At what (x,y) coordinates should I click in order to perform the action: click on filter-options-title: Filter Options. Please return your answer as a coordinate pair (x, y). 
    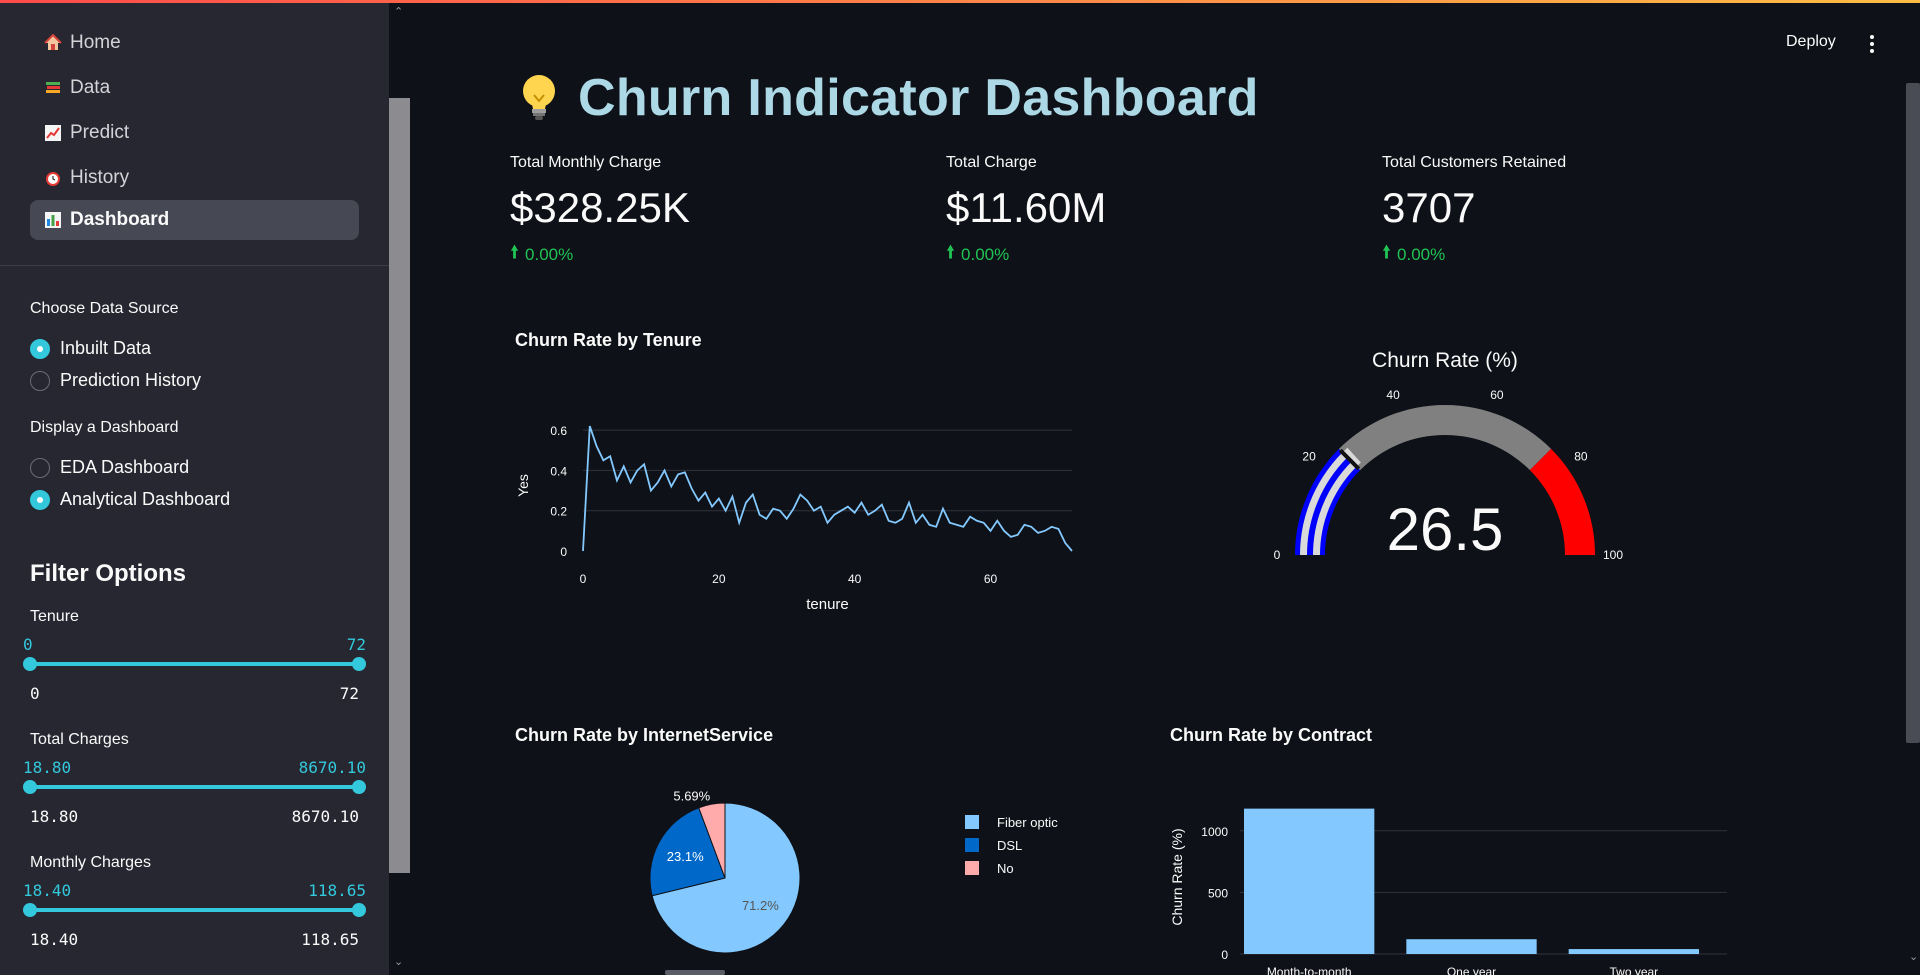
    Looking at the image, I should click on (108, 573).